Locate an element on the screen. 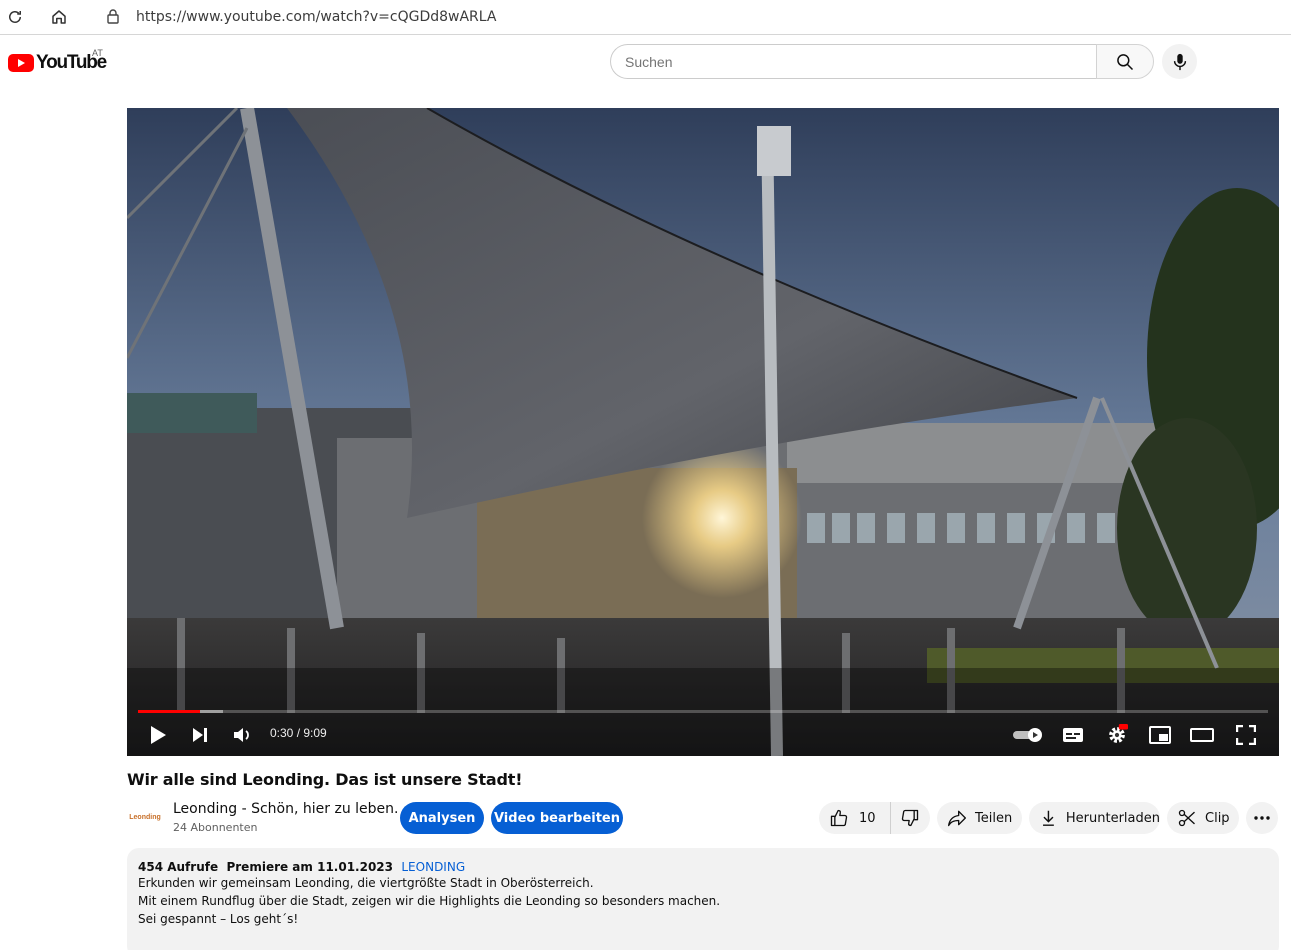 The height and width of the screenshot is (950, 1291). volume-icon is located at coordinates (241, 735).